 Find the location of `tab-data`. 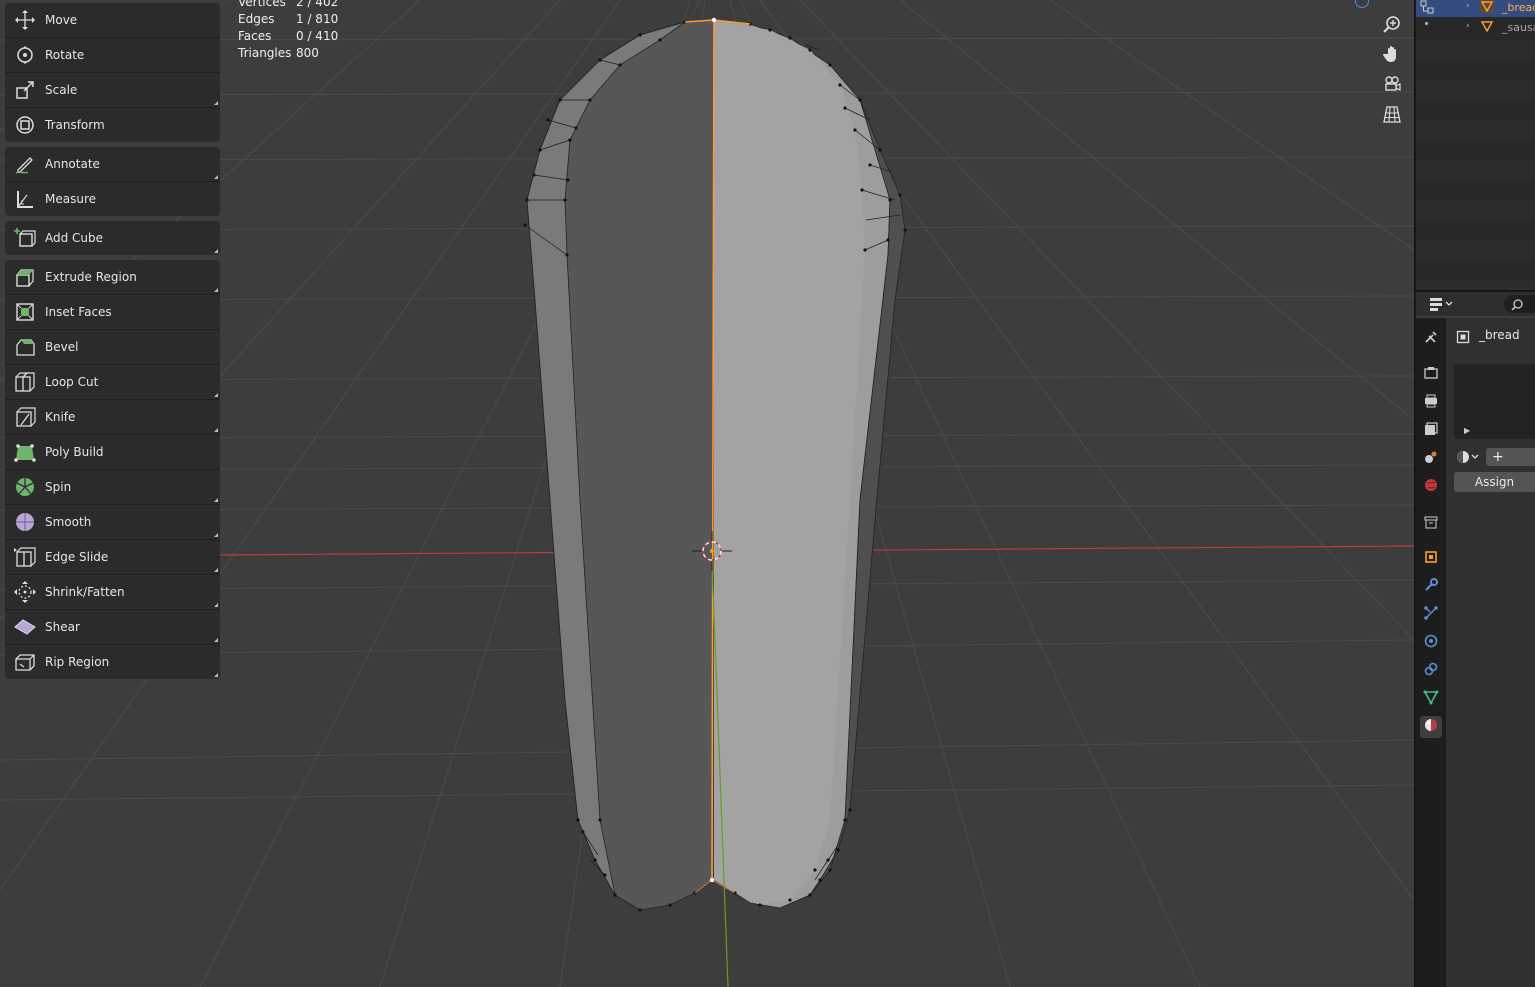

tab-data is located at coordinates (1431, 699).